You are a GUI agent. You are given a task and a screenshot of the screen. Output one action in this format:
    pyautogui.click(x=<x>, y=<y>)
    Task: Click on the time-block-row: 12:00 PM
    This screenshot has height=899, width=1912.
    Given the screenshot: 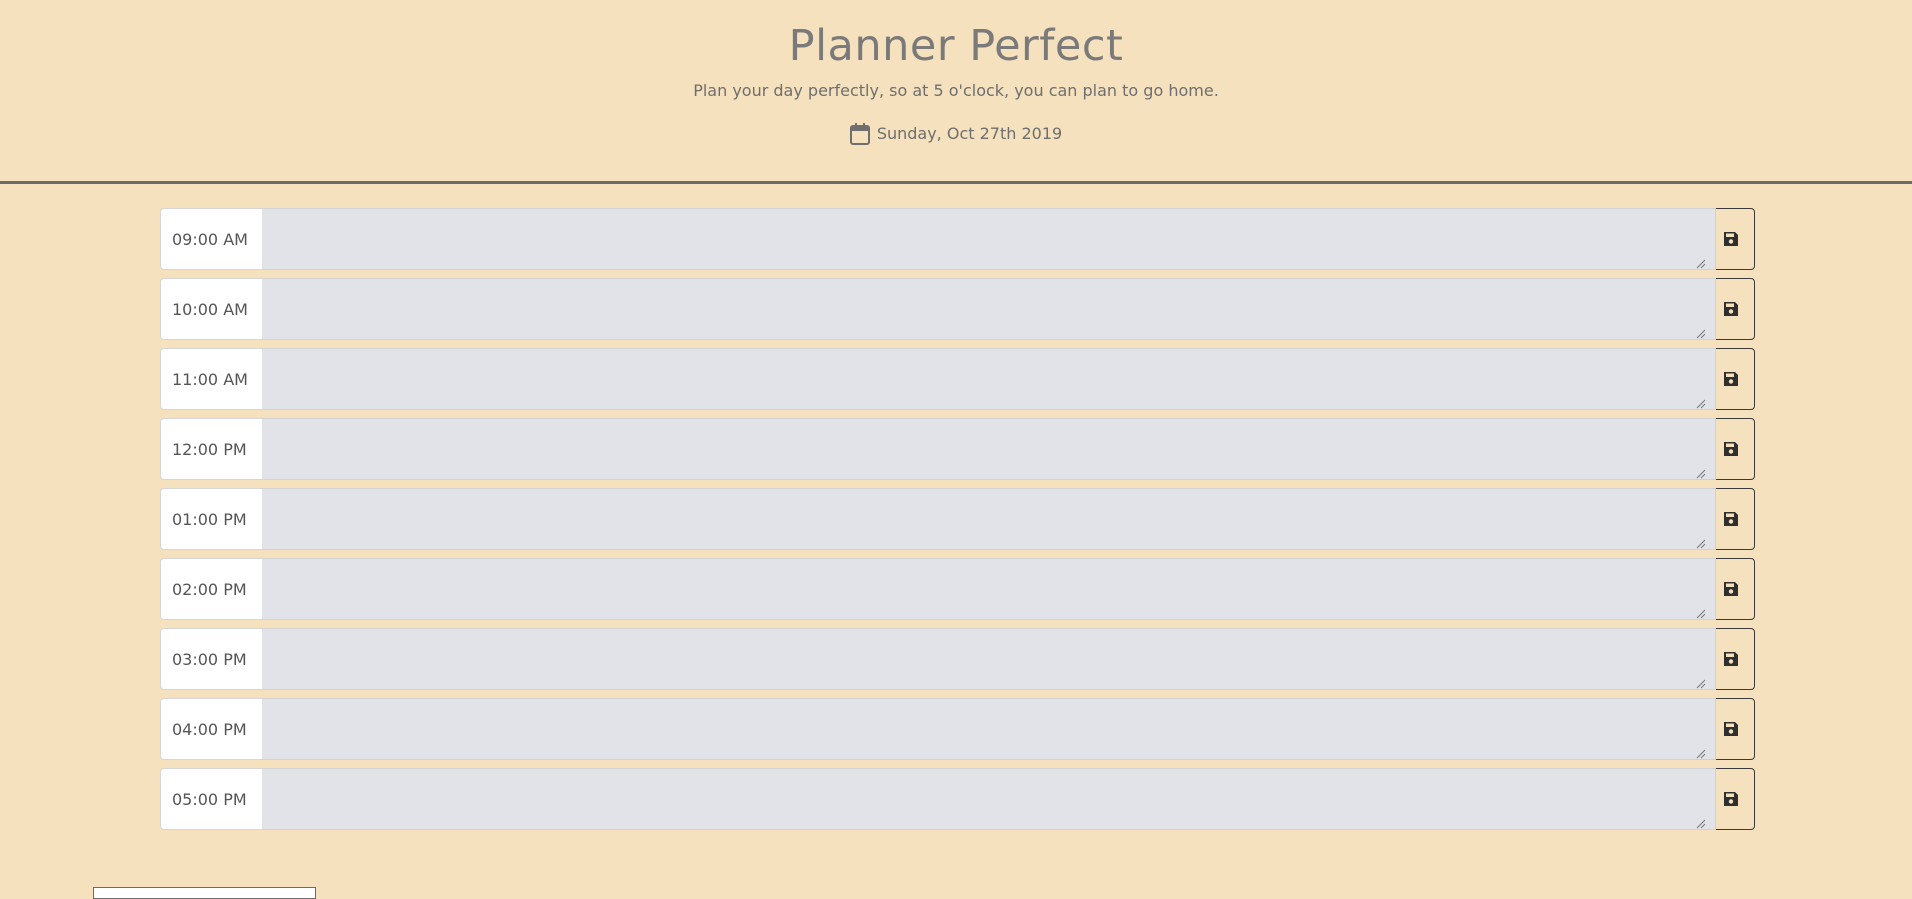 What is the action you would take?
    pyautogui.click(x=957, y=449)
    